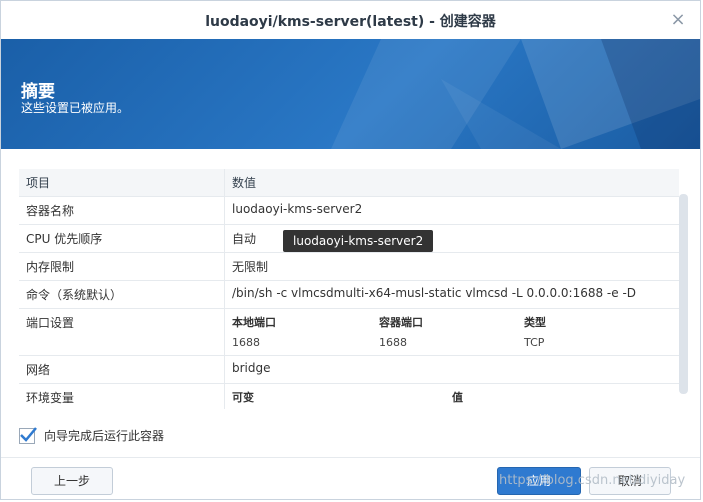  Describe the element at coordinates (451, 266) in the screenshot. I see `row-value: 无限制` at that location.